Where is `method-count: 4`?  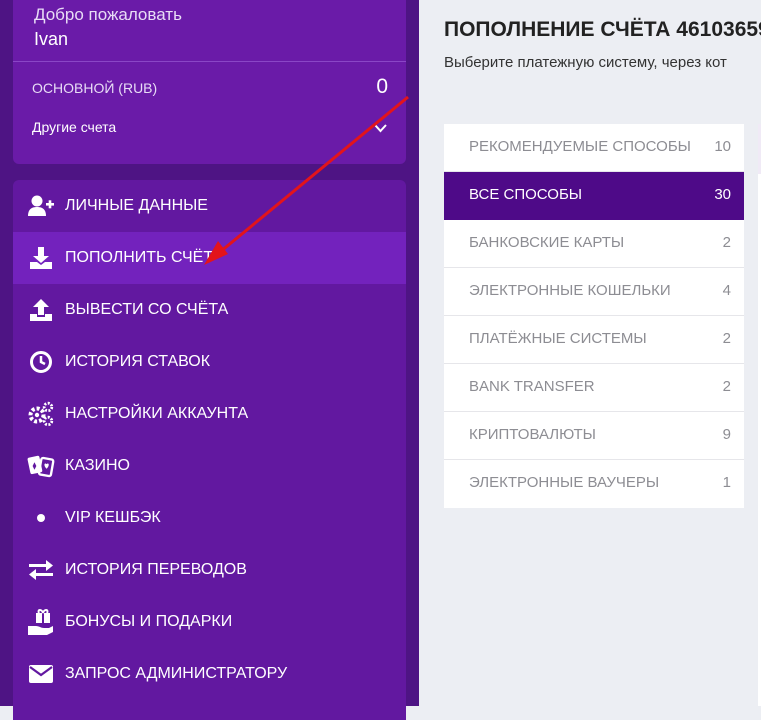 method-count: 4 is located at coordinates (726, 290).